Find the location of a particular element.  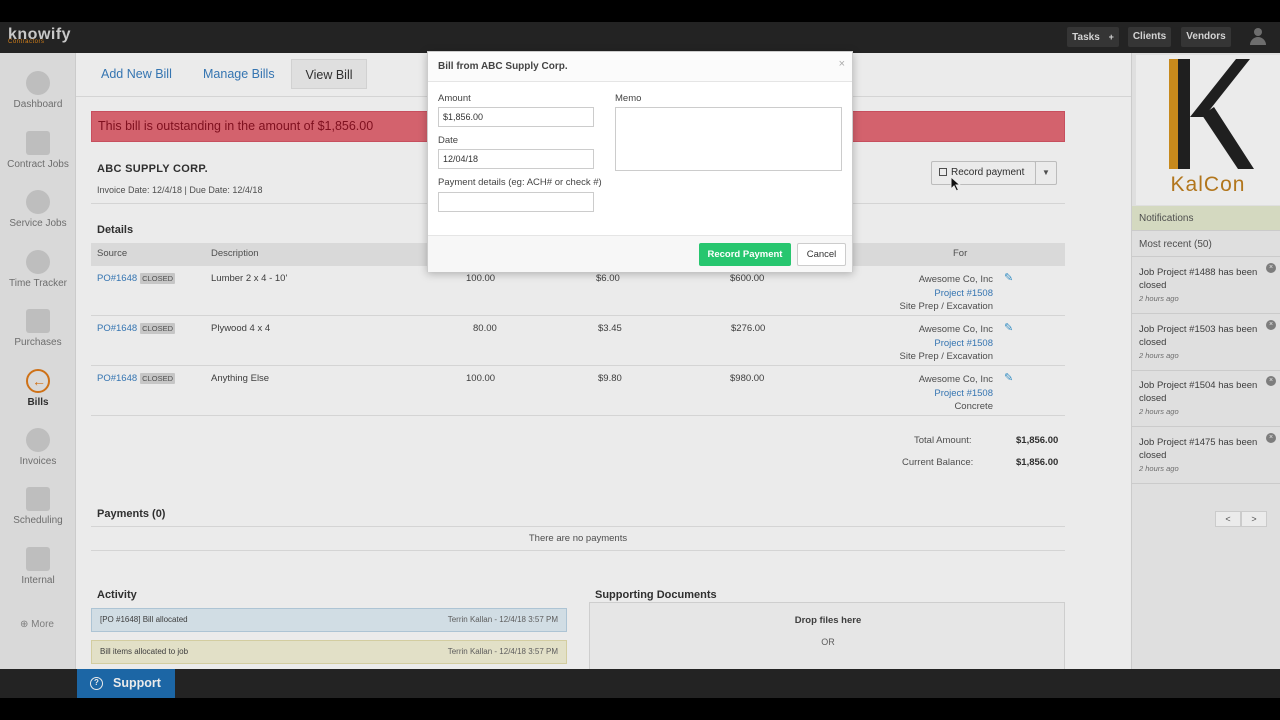

date-input is located at coordinates (516, 159).